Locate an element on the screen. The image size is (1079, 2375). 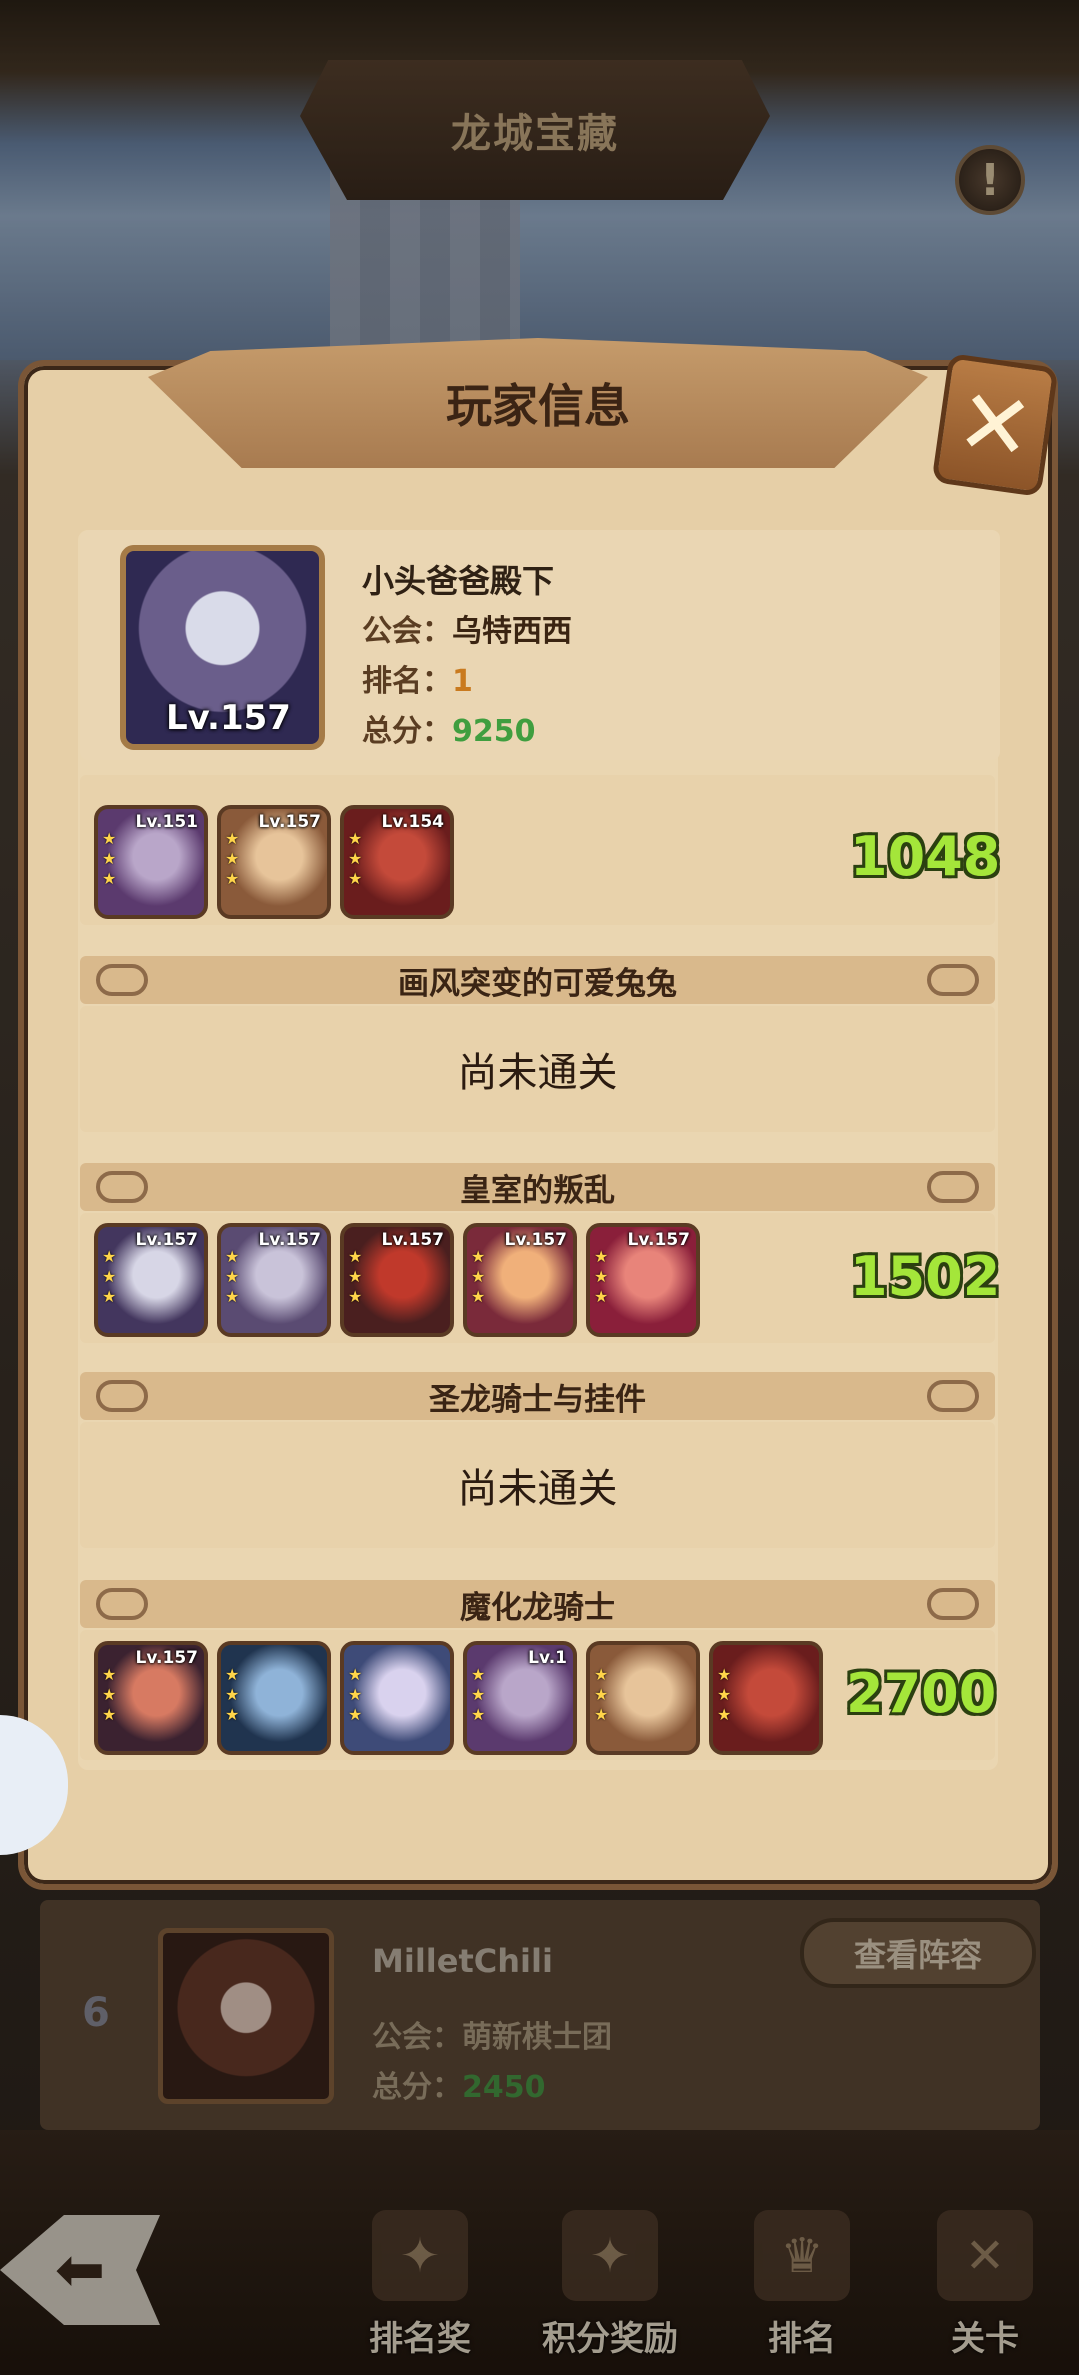
rank-value: 1 is located at coordinates (462, 681).